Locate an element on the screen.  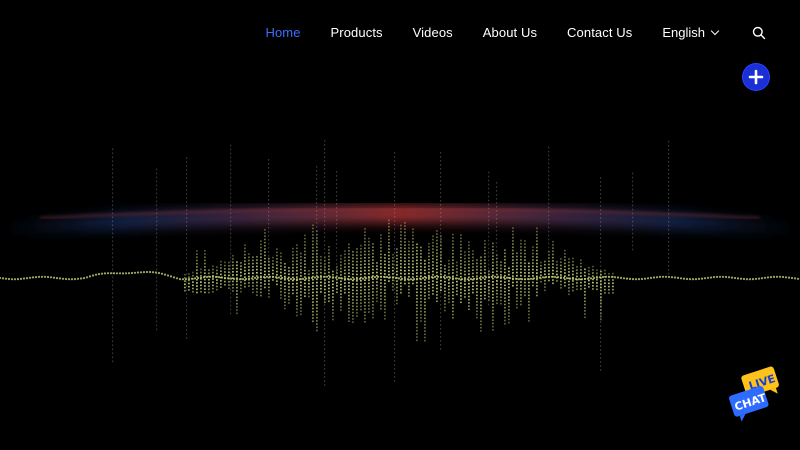
nav-item-about-us: About Us is located at coordinates (510, 32).